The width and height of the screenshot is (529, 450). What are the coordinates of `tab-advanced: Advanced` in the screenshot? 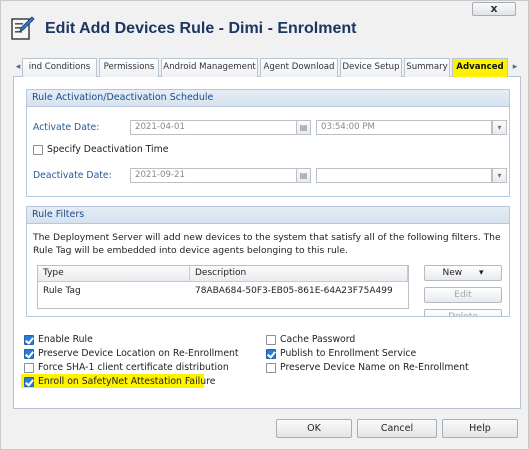 It's located at (480, 67).